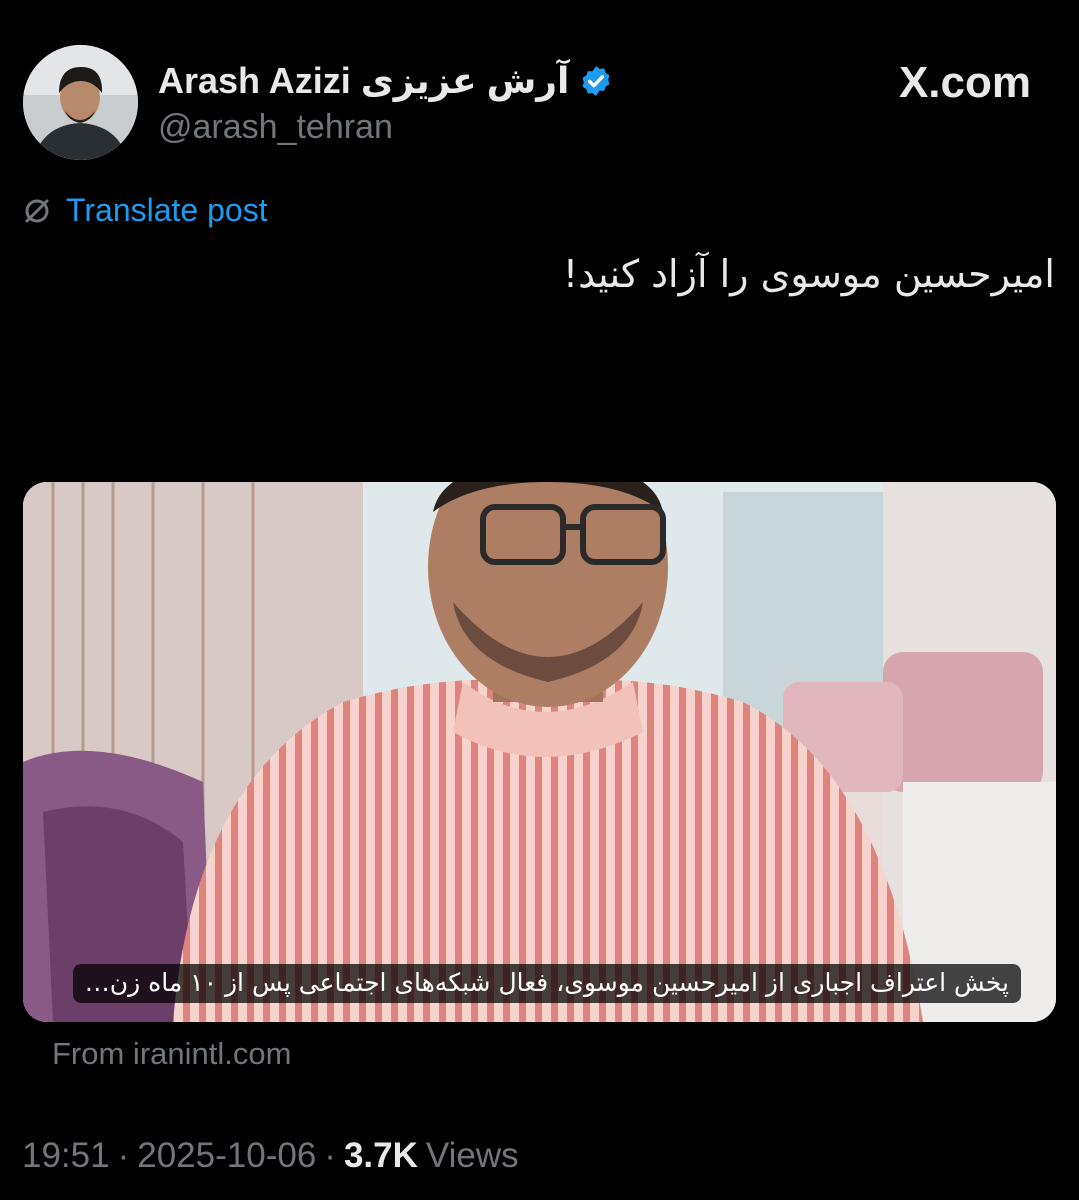  Describe the element at coordinates (472, 1155) in the screenshot. I see `views-label: Views` at that location.